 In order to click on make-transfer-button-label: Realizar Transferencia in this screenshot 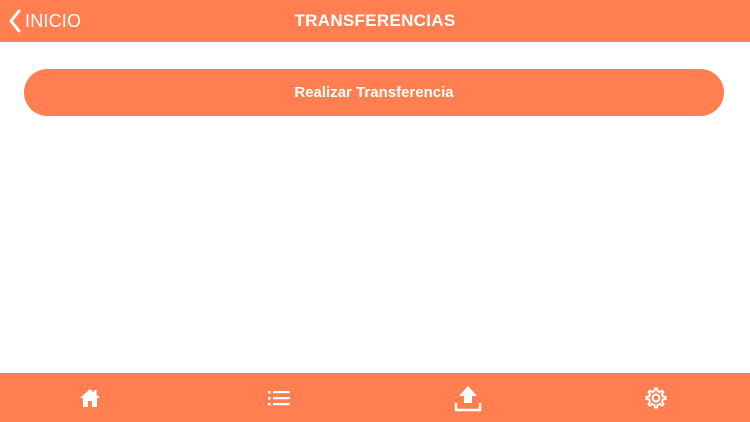, I will do `click(374, 92)`.